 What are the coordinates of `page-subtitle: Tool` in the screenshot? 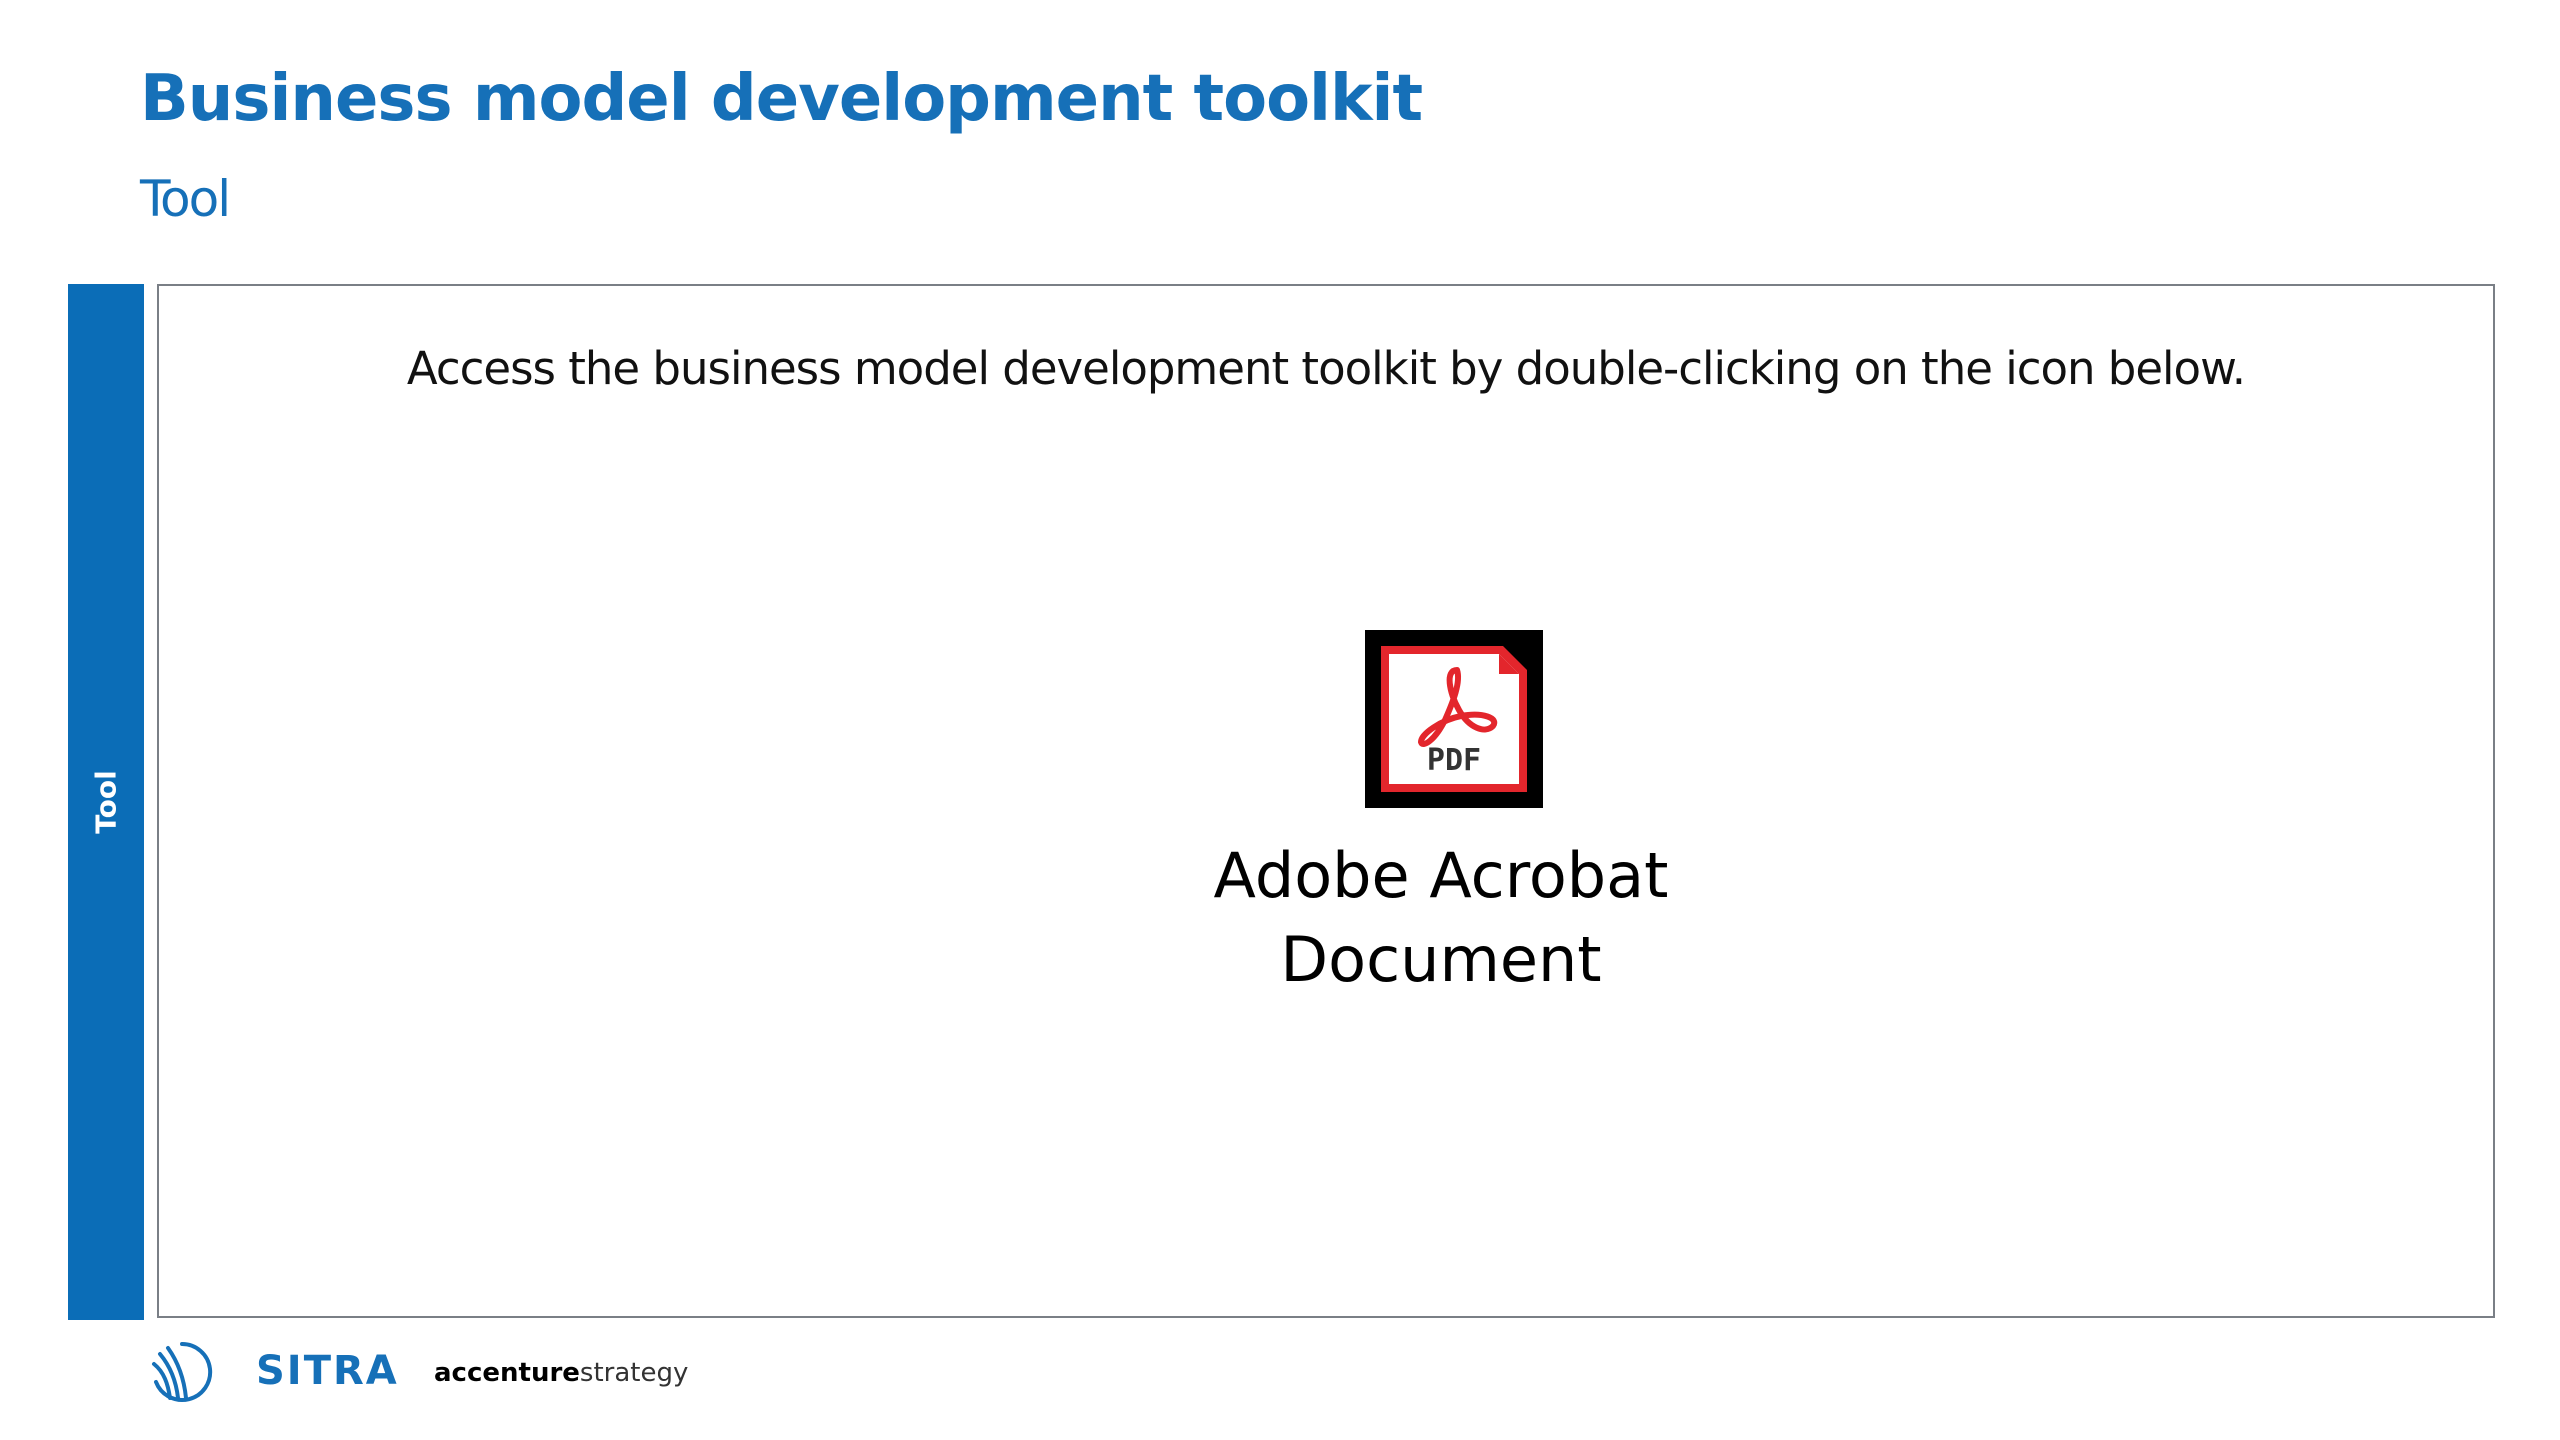 It's located at (185, 199).